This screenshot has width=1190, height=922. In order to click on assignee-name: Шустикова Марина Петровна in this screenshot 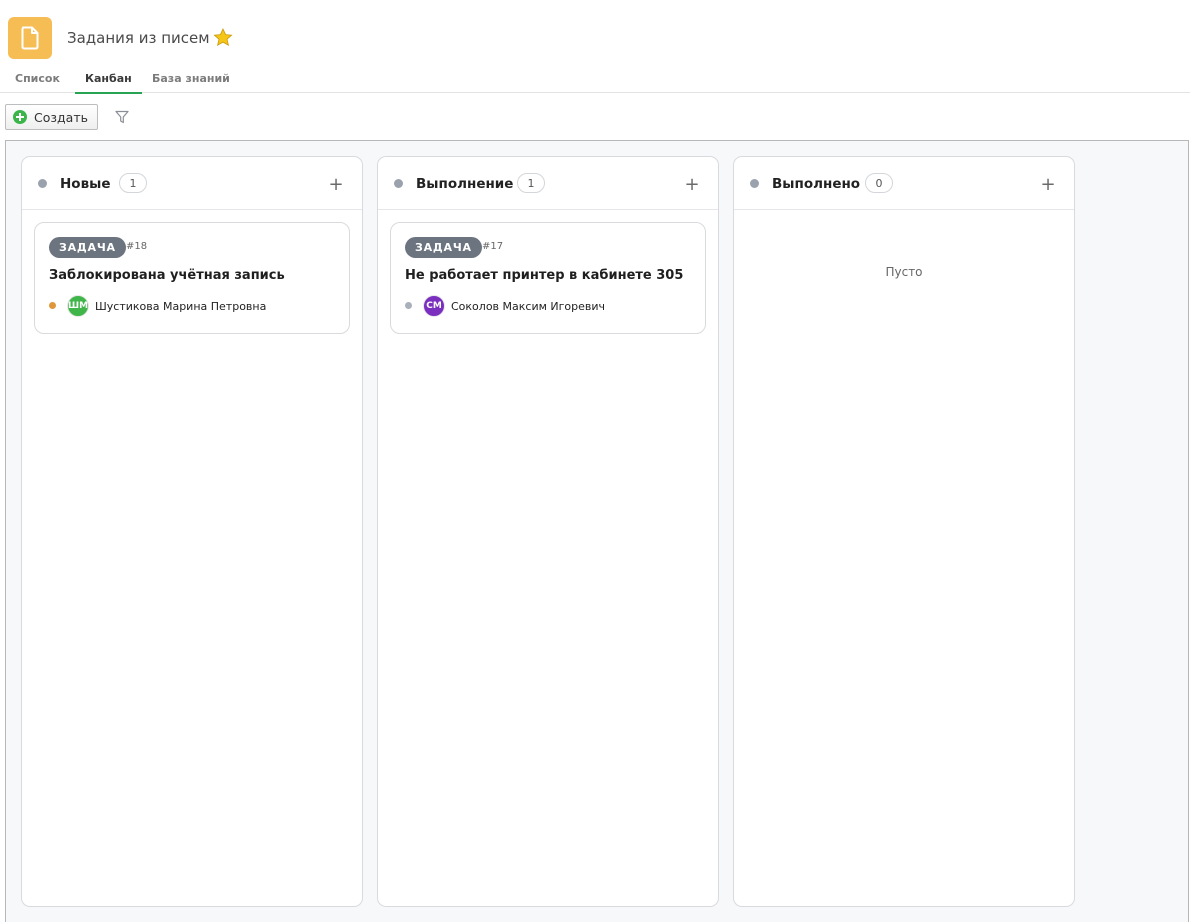, I will do `click(181, 306)`.